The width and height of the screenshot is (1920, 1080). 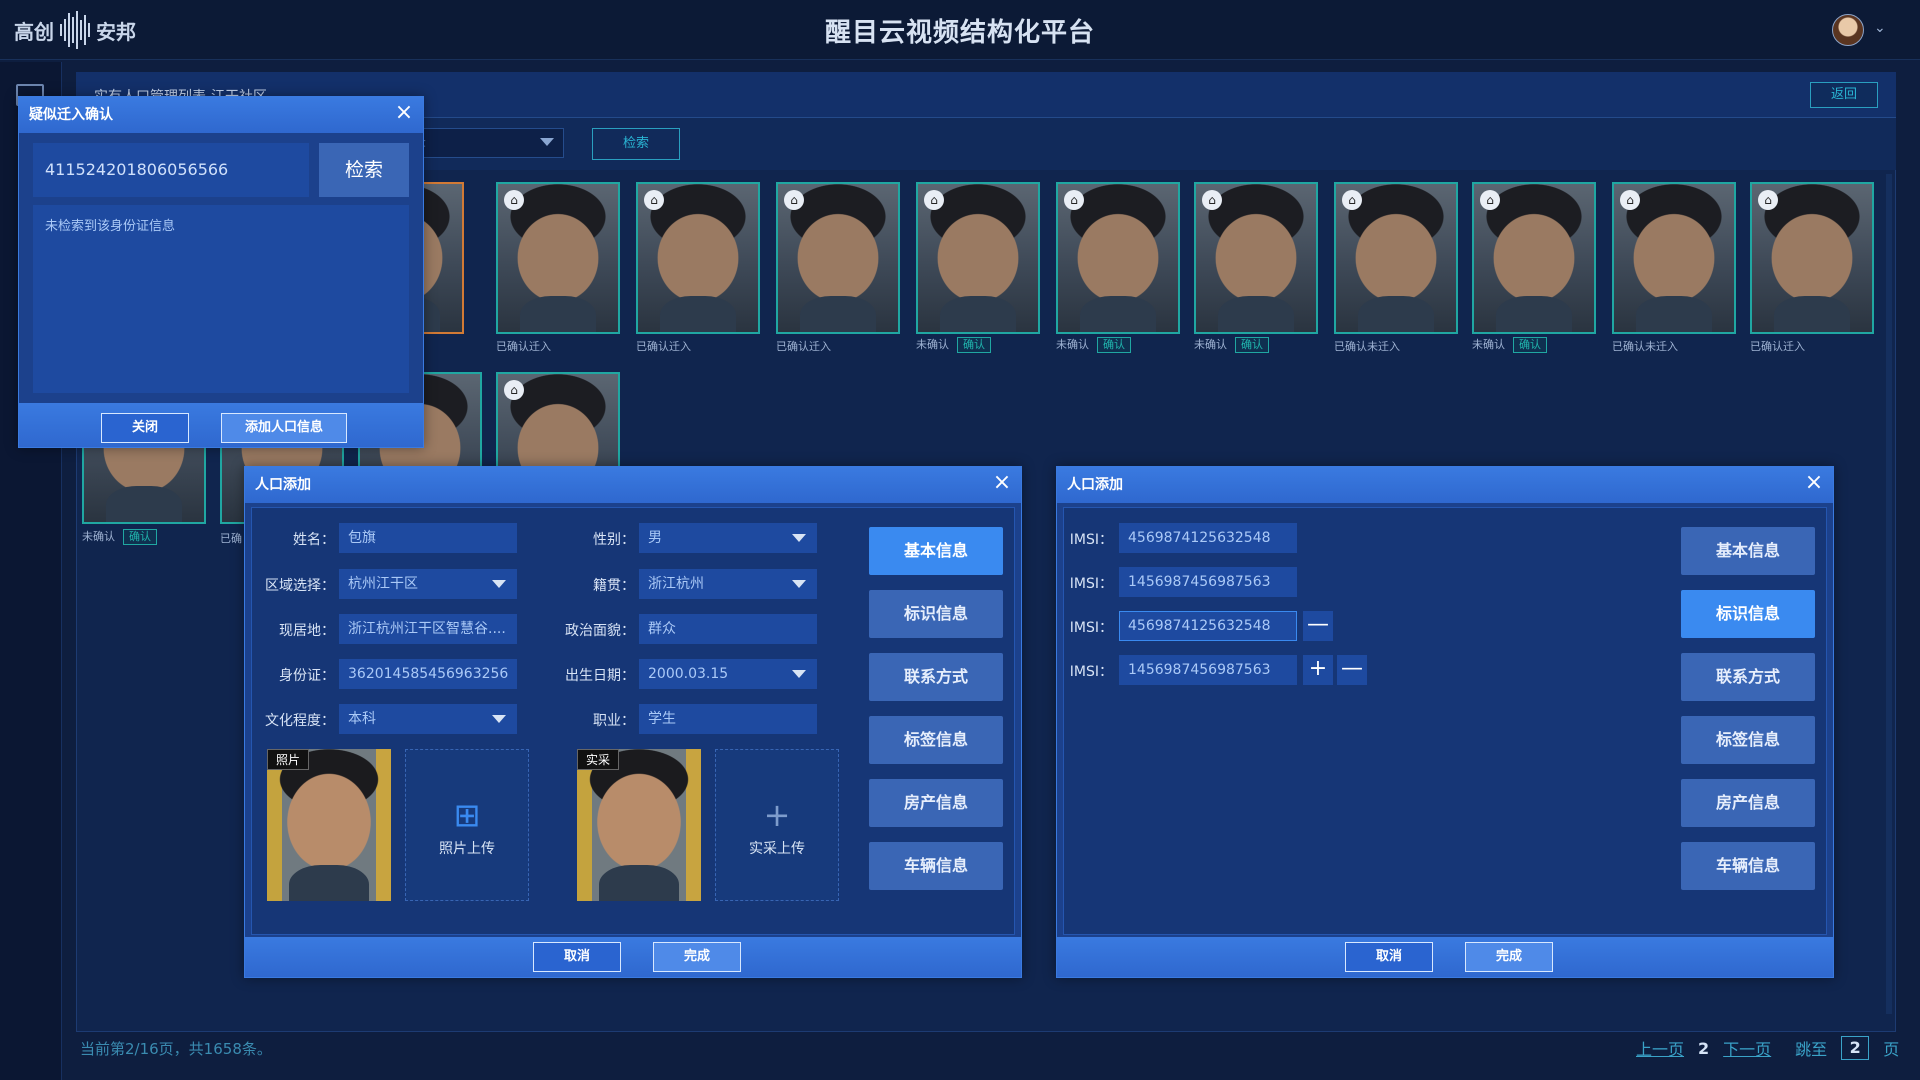 What do you see at coordinates (614, 540) in the screenshot?
I see `gender-label: 性别：` at bounding box center [614, 540].